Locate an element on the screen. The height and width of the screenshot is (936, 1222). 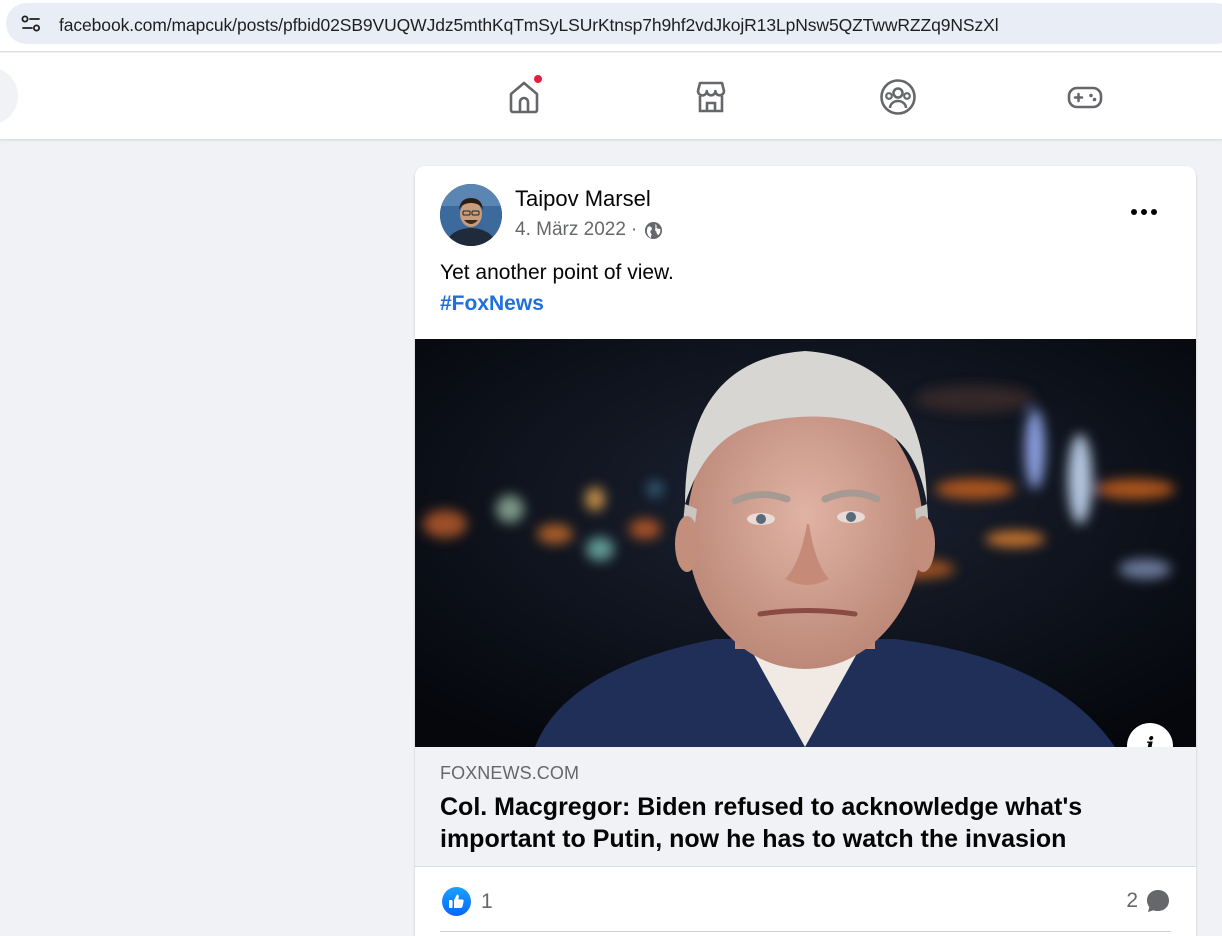
comment-icon is located at coordinates (1158, 901).